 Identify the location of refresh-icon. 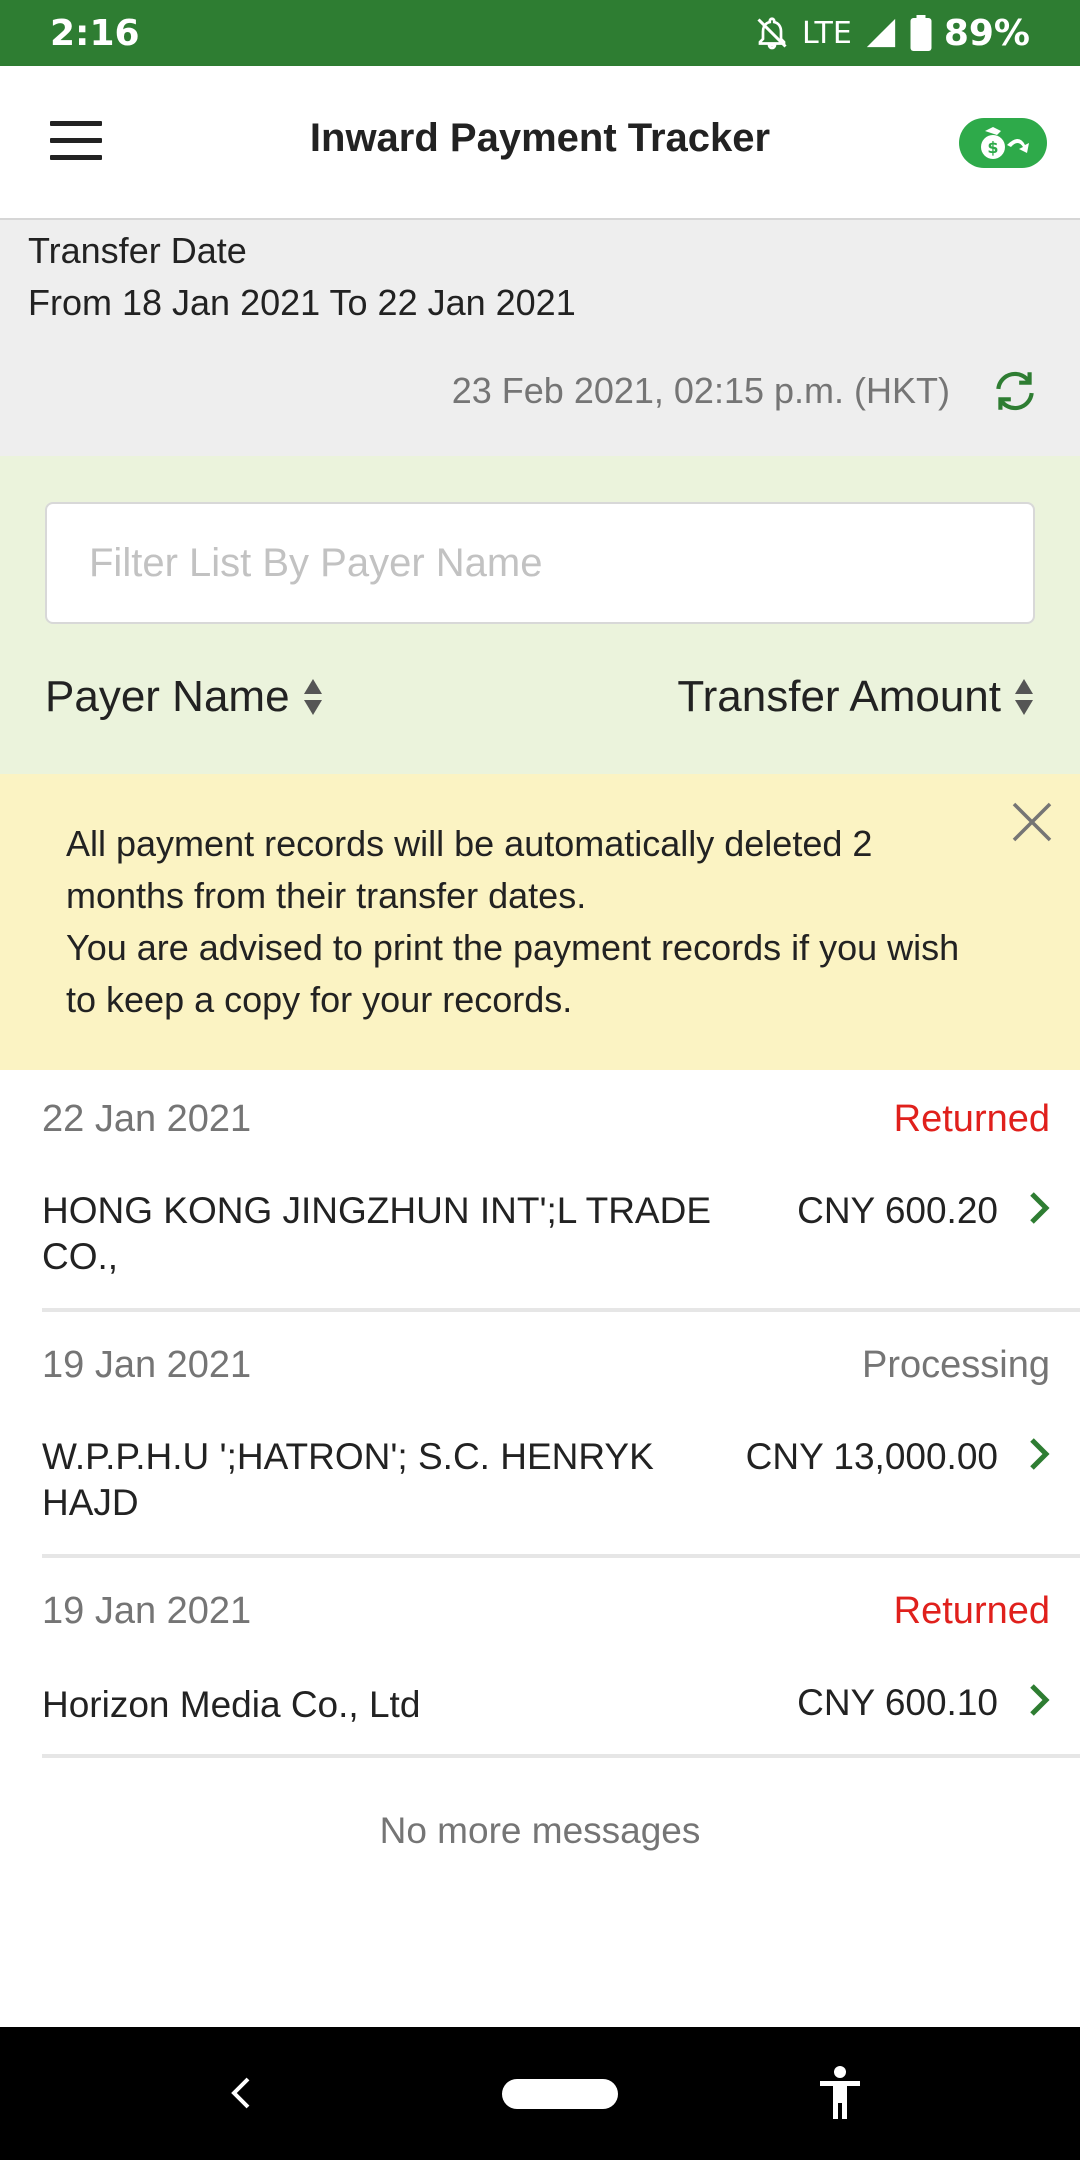
(1015, 391).